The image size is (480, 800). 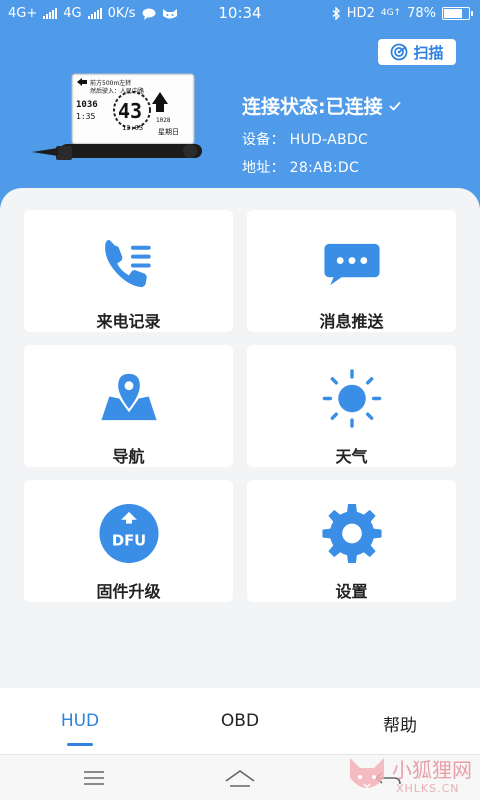 I want to click on network-4g: 4G↑, so click(x=391, y=13).